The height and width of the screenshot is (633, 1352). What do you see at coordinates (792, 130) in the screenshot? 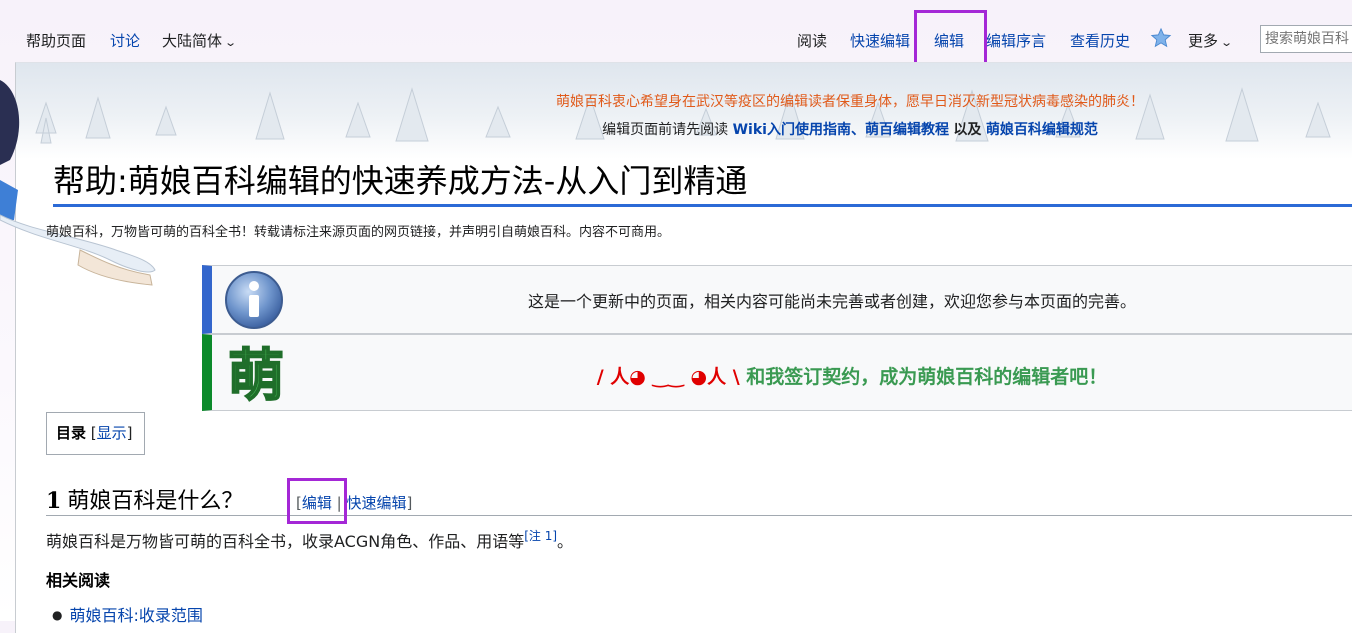
I see `link-wiki-guide: Wiki入门使用指南` at bounding box center [792, 130].